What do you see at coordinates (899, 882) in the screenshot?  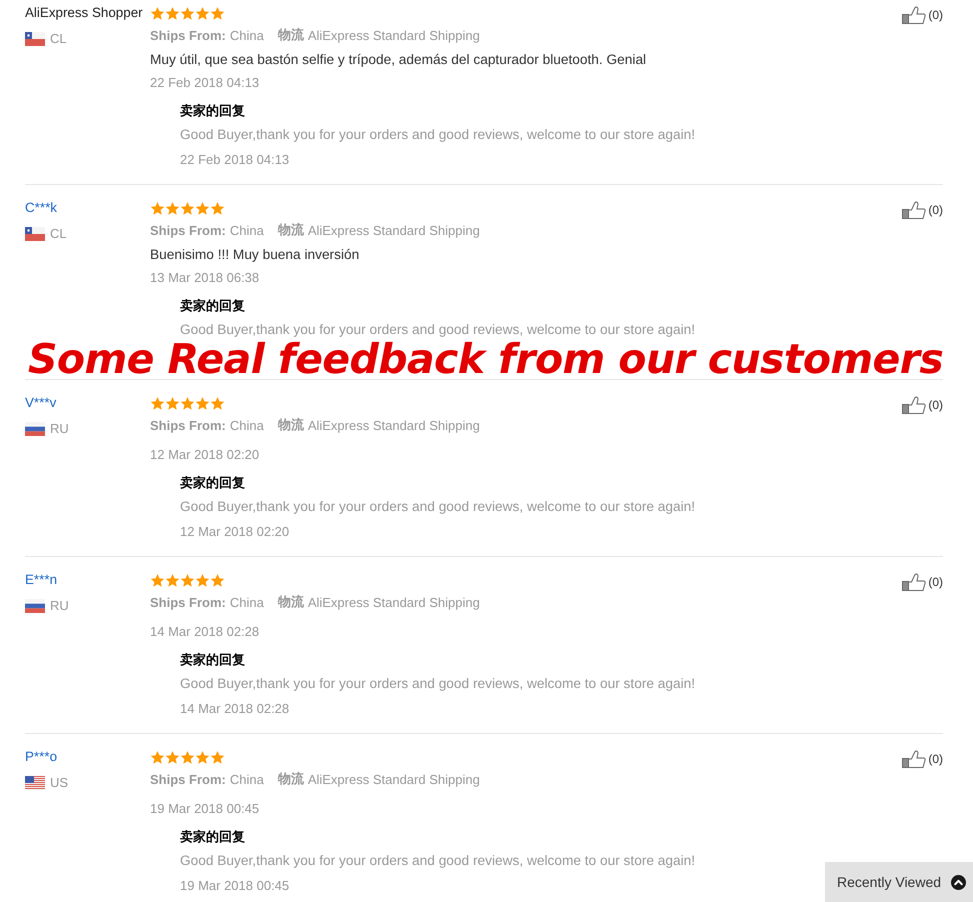 I see `recently-viewed-button: Recently Viewed` at bounding box center [899, 882].